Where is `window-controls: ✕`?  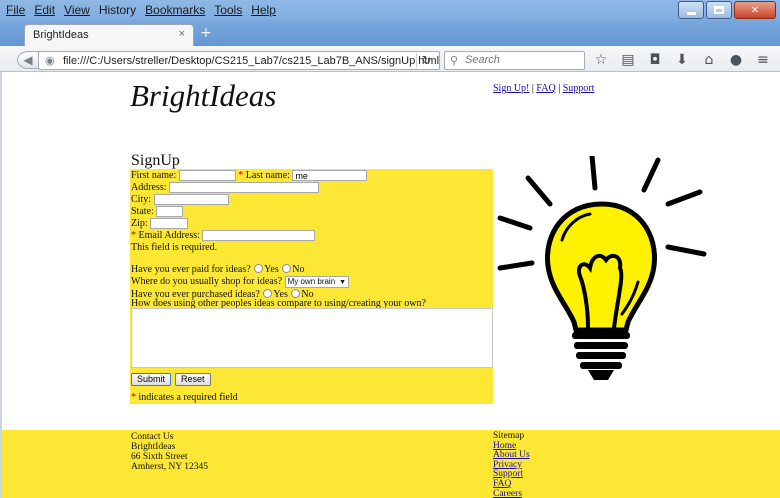
window-controls: ✕ is located at coordinates (727, 10).